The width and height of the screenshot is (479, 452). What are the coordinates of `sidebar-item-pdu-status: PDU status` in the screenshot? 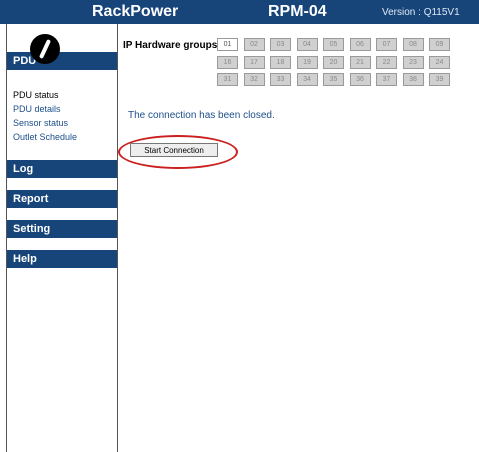 It's located at (36, 95).